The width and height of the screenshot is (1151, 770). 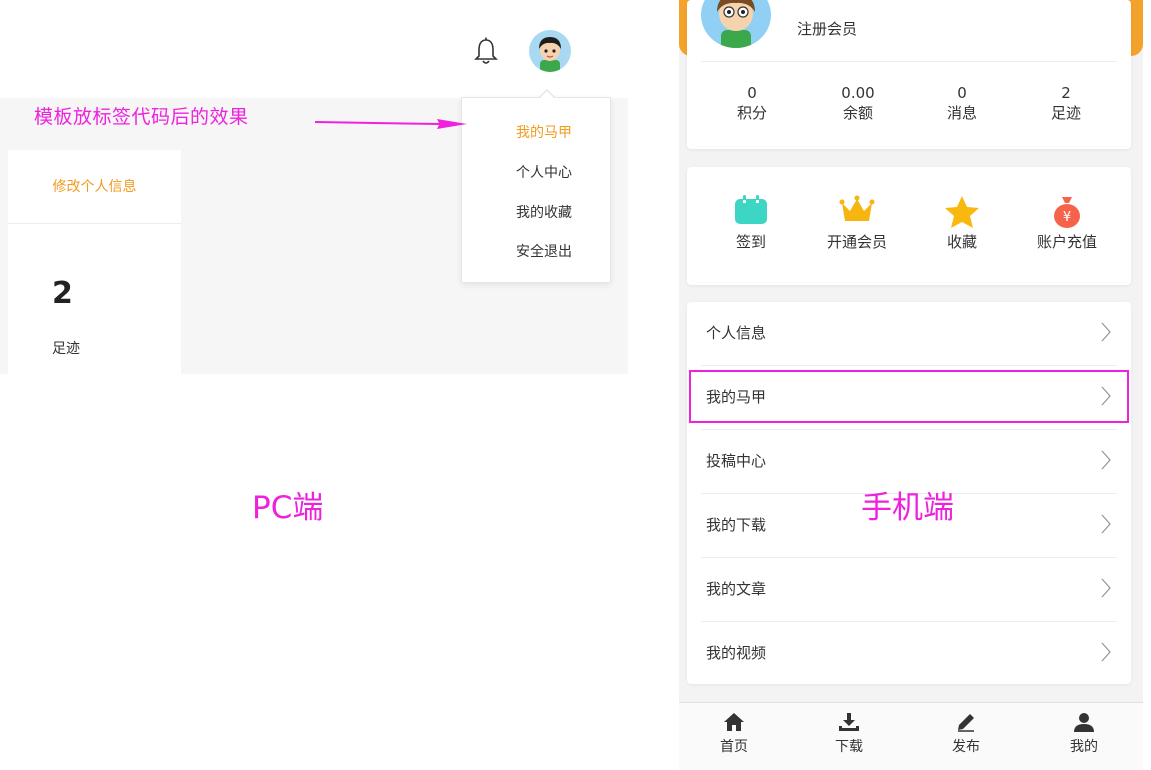 What do you see at coordinates (857, 113) in the screenshot?
I see `stat-label: 余额` at bounding box center [857, 113].